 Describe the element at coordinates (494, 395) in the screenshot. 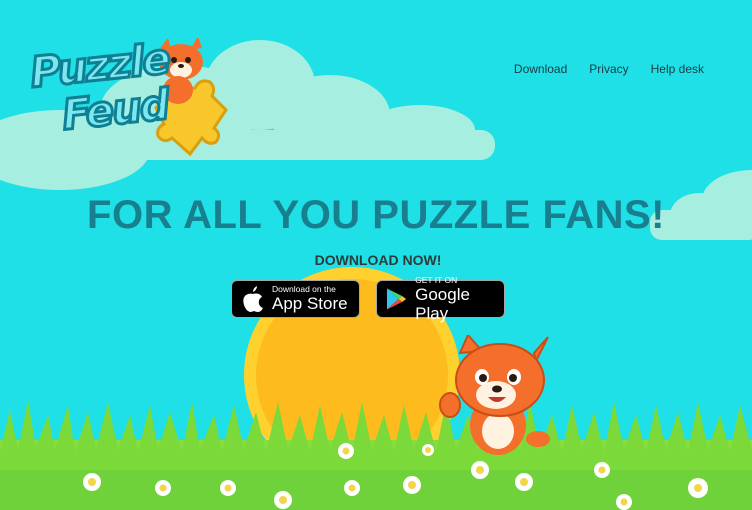

I see `fox-mascot-waving` at that location.